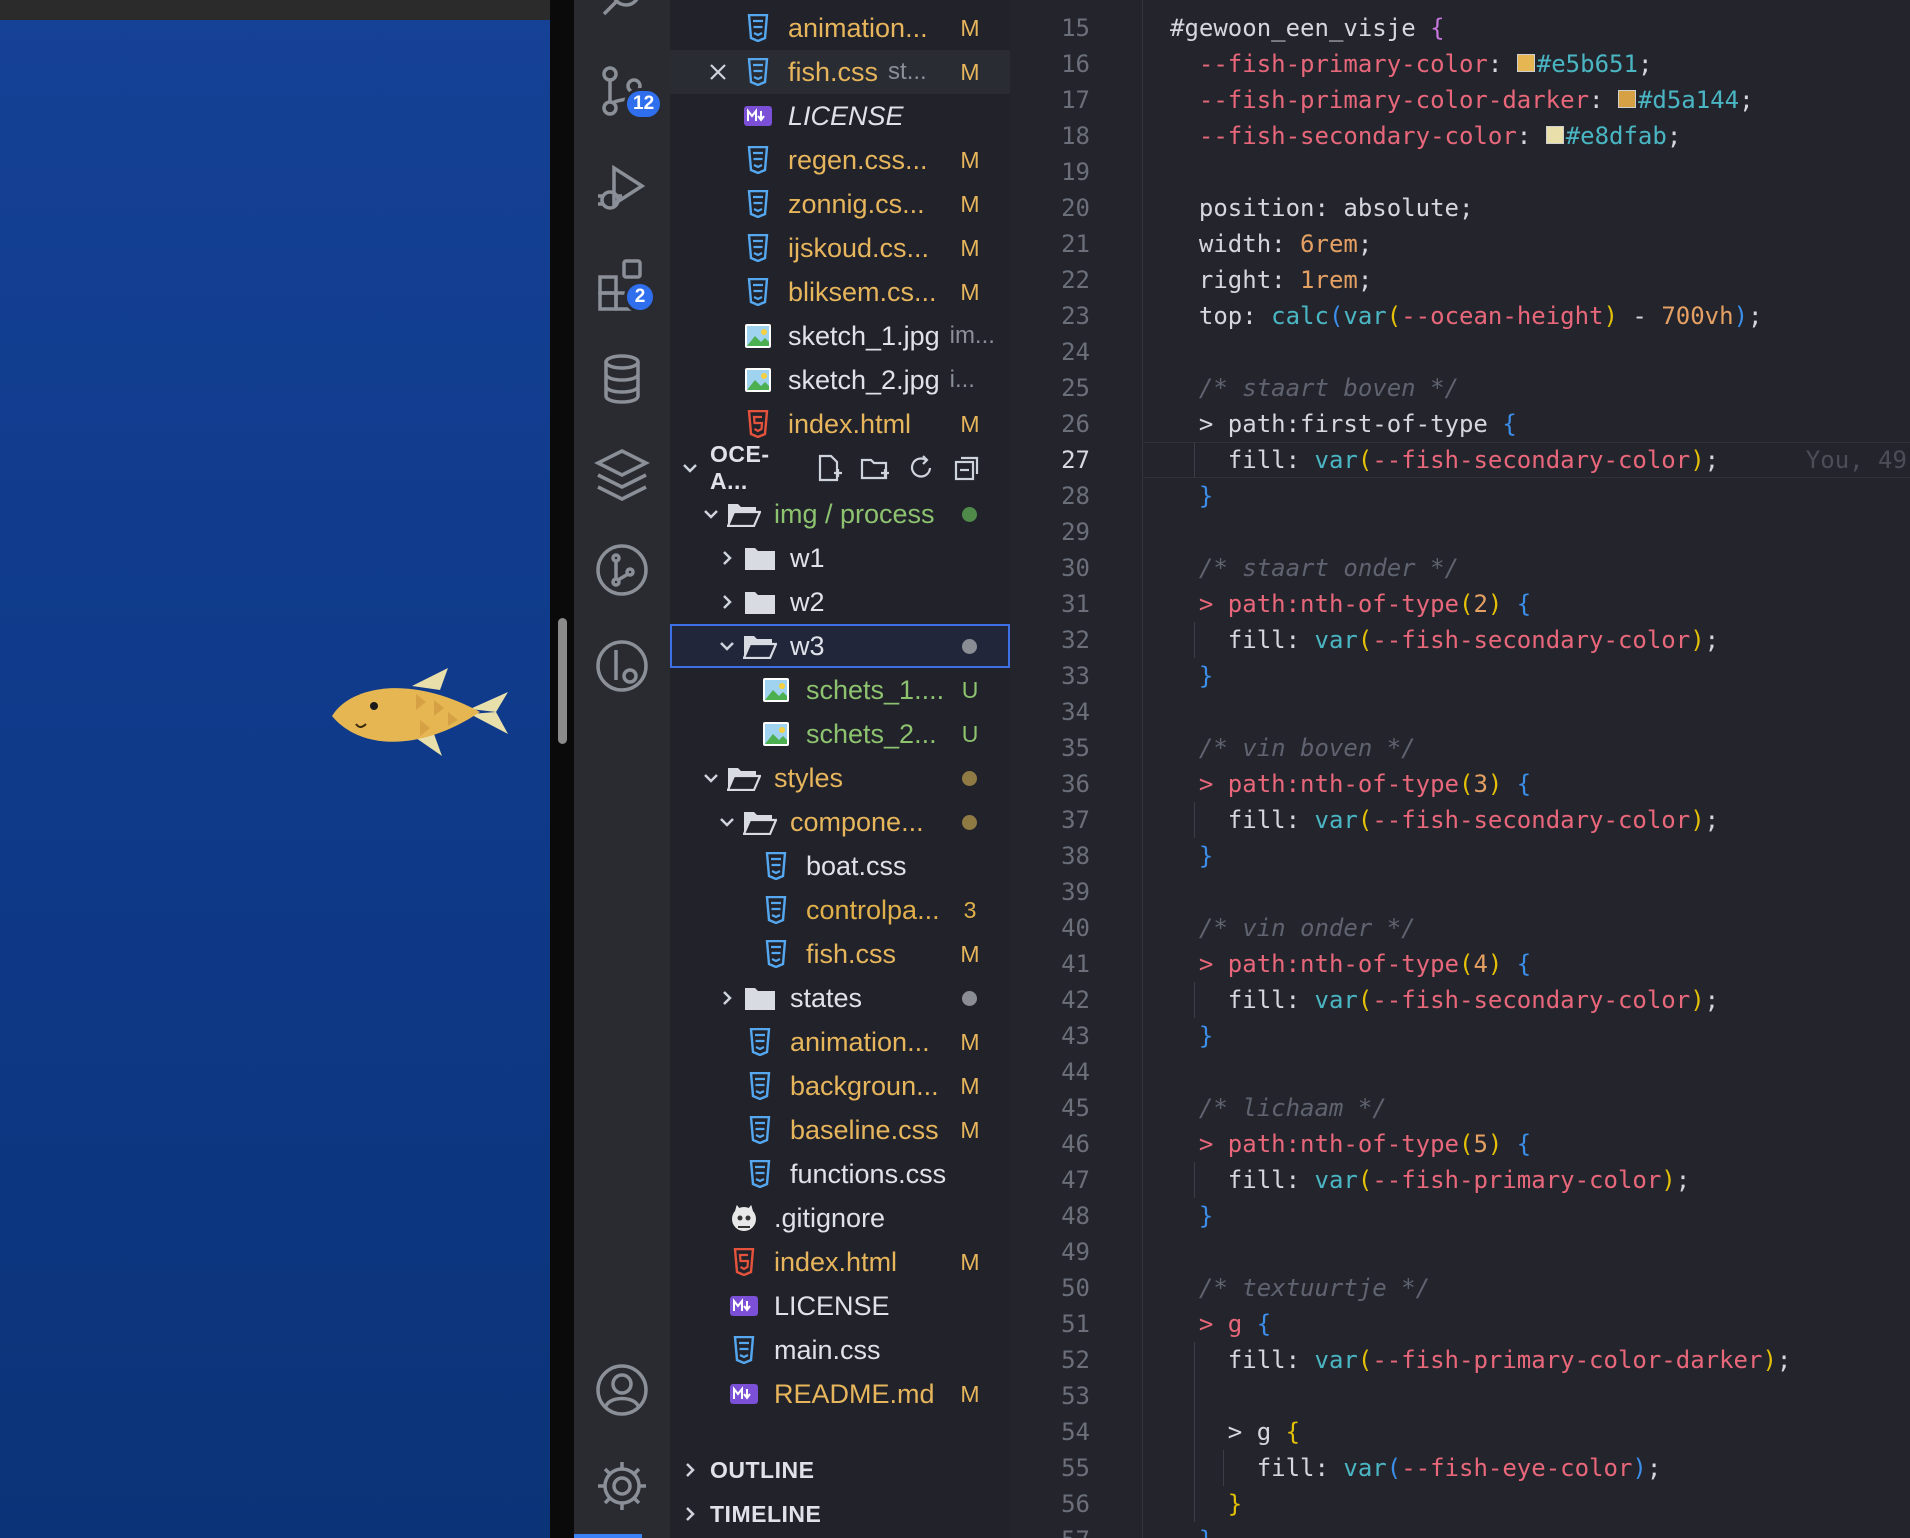  What do you see at coordinates (1075, 28) in the screenshot?
I see `line-number: 15` at bounding box center [1075, 28].